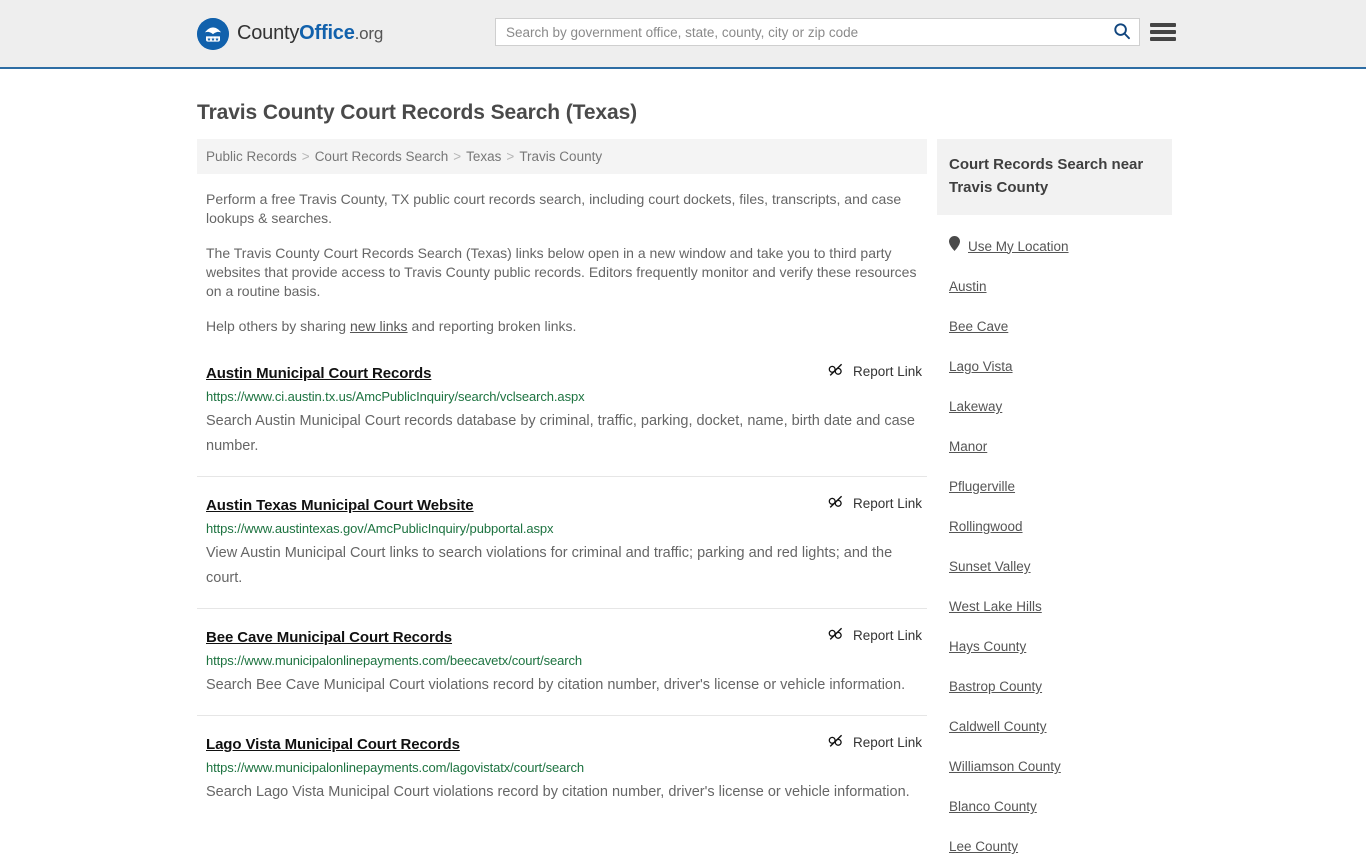  What do you see at coordinates (483, 156) in the screenshot?
I see `breadcrumb-item-texas: Texas` at bounding box center [483, 156].